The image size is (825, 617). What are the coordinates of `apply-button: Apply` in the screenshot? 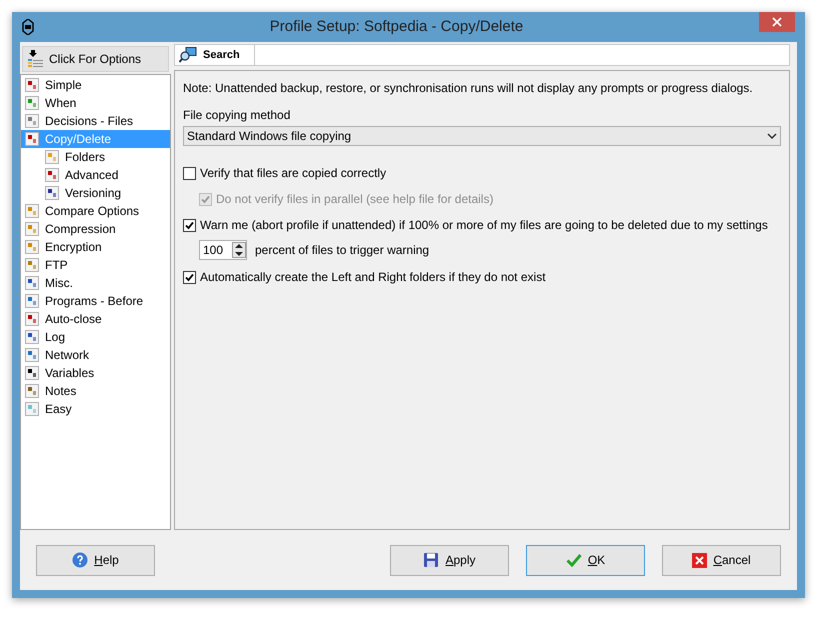 It's located at (449, 560).